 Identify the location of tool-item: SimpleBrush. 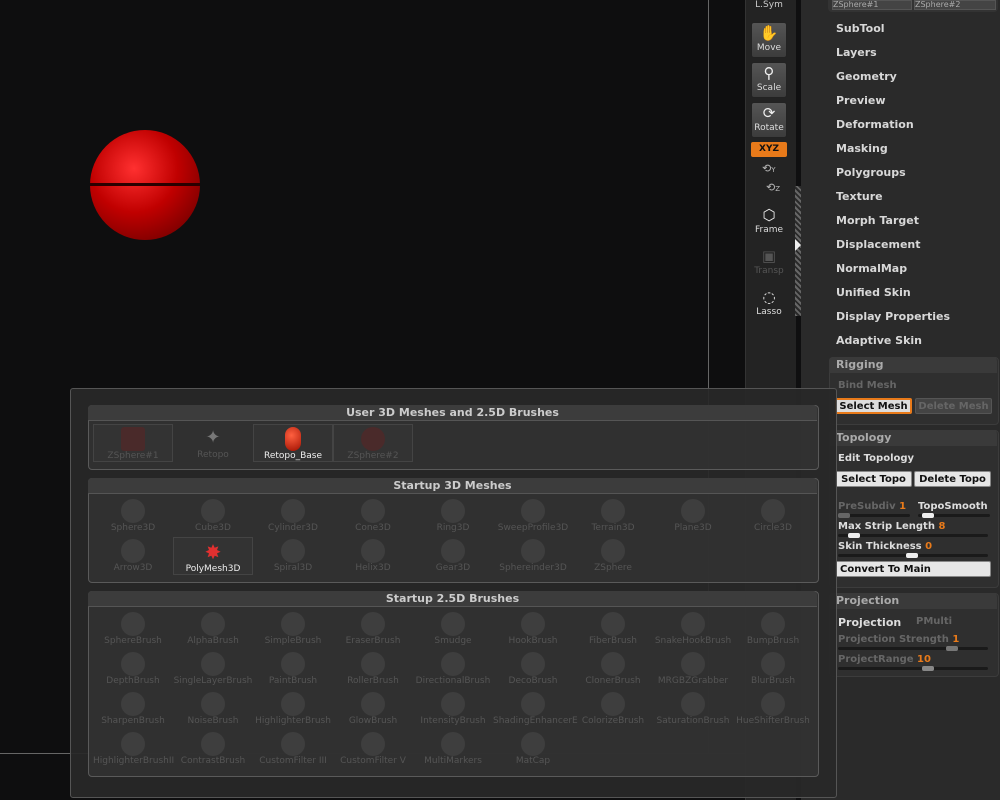
(293, 629).